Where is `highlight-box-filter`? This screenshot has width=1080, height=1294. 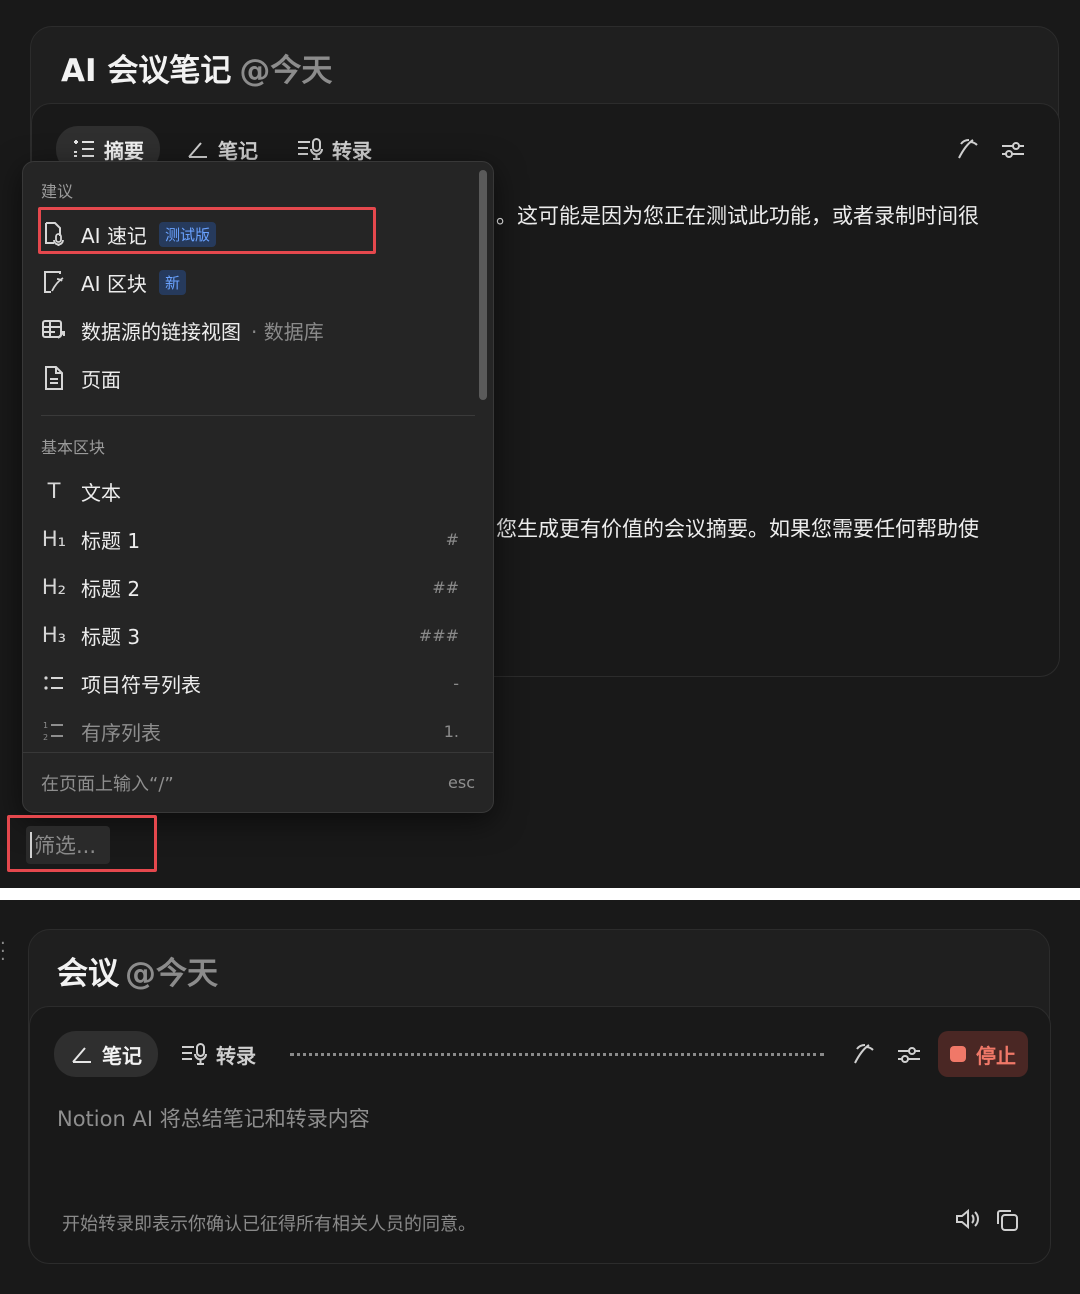 highlight-box-filter is located at coordinates (82, 843).